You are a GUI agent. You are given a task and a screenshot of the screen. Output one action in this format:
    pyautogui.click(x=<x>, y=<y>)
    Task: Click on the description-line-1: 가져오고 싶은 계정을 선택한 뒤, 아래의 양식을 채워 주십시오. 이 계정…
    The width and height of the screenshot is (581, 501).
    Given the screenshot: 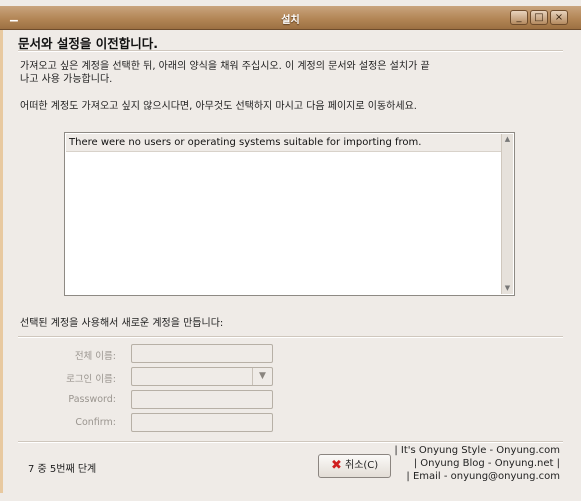 What is the action you would take?
    pyautogui.click(x=225, y=66)
    